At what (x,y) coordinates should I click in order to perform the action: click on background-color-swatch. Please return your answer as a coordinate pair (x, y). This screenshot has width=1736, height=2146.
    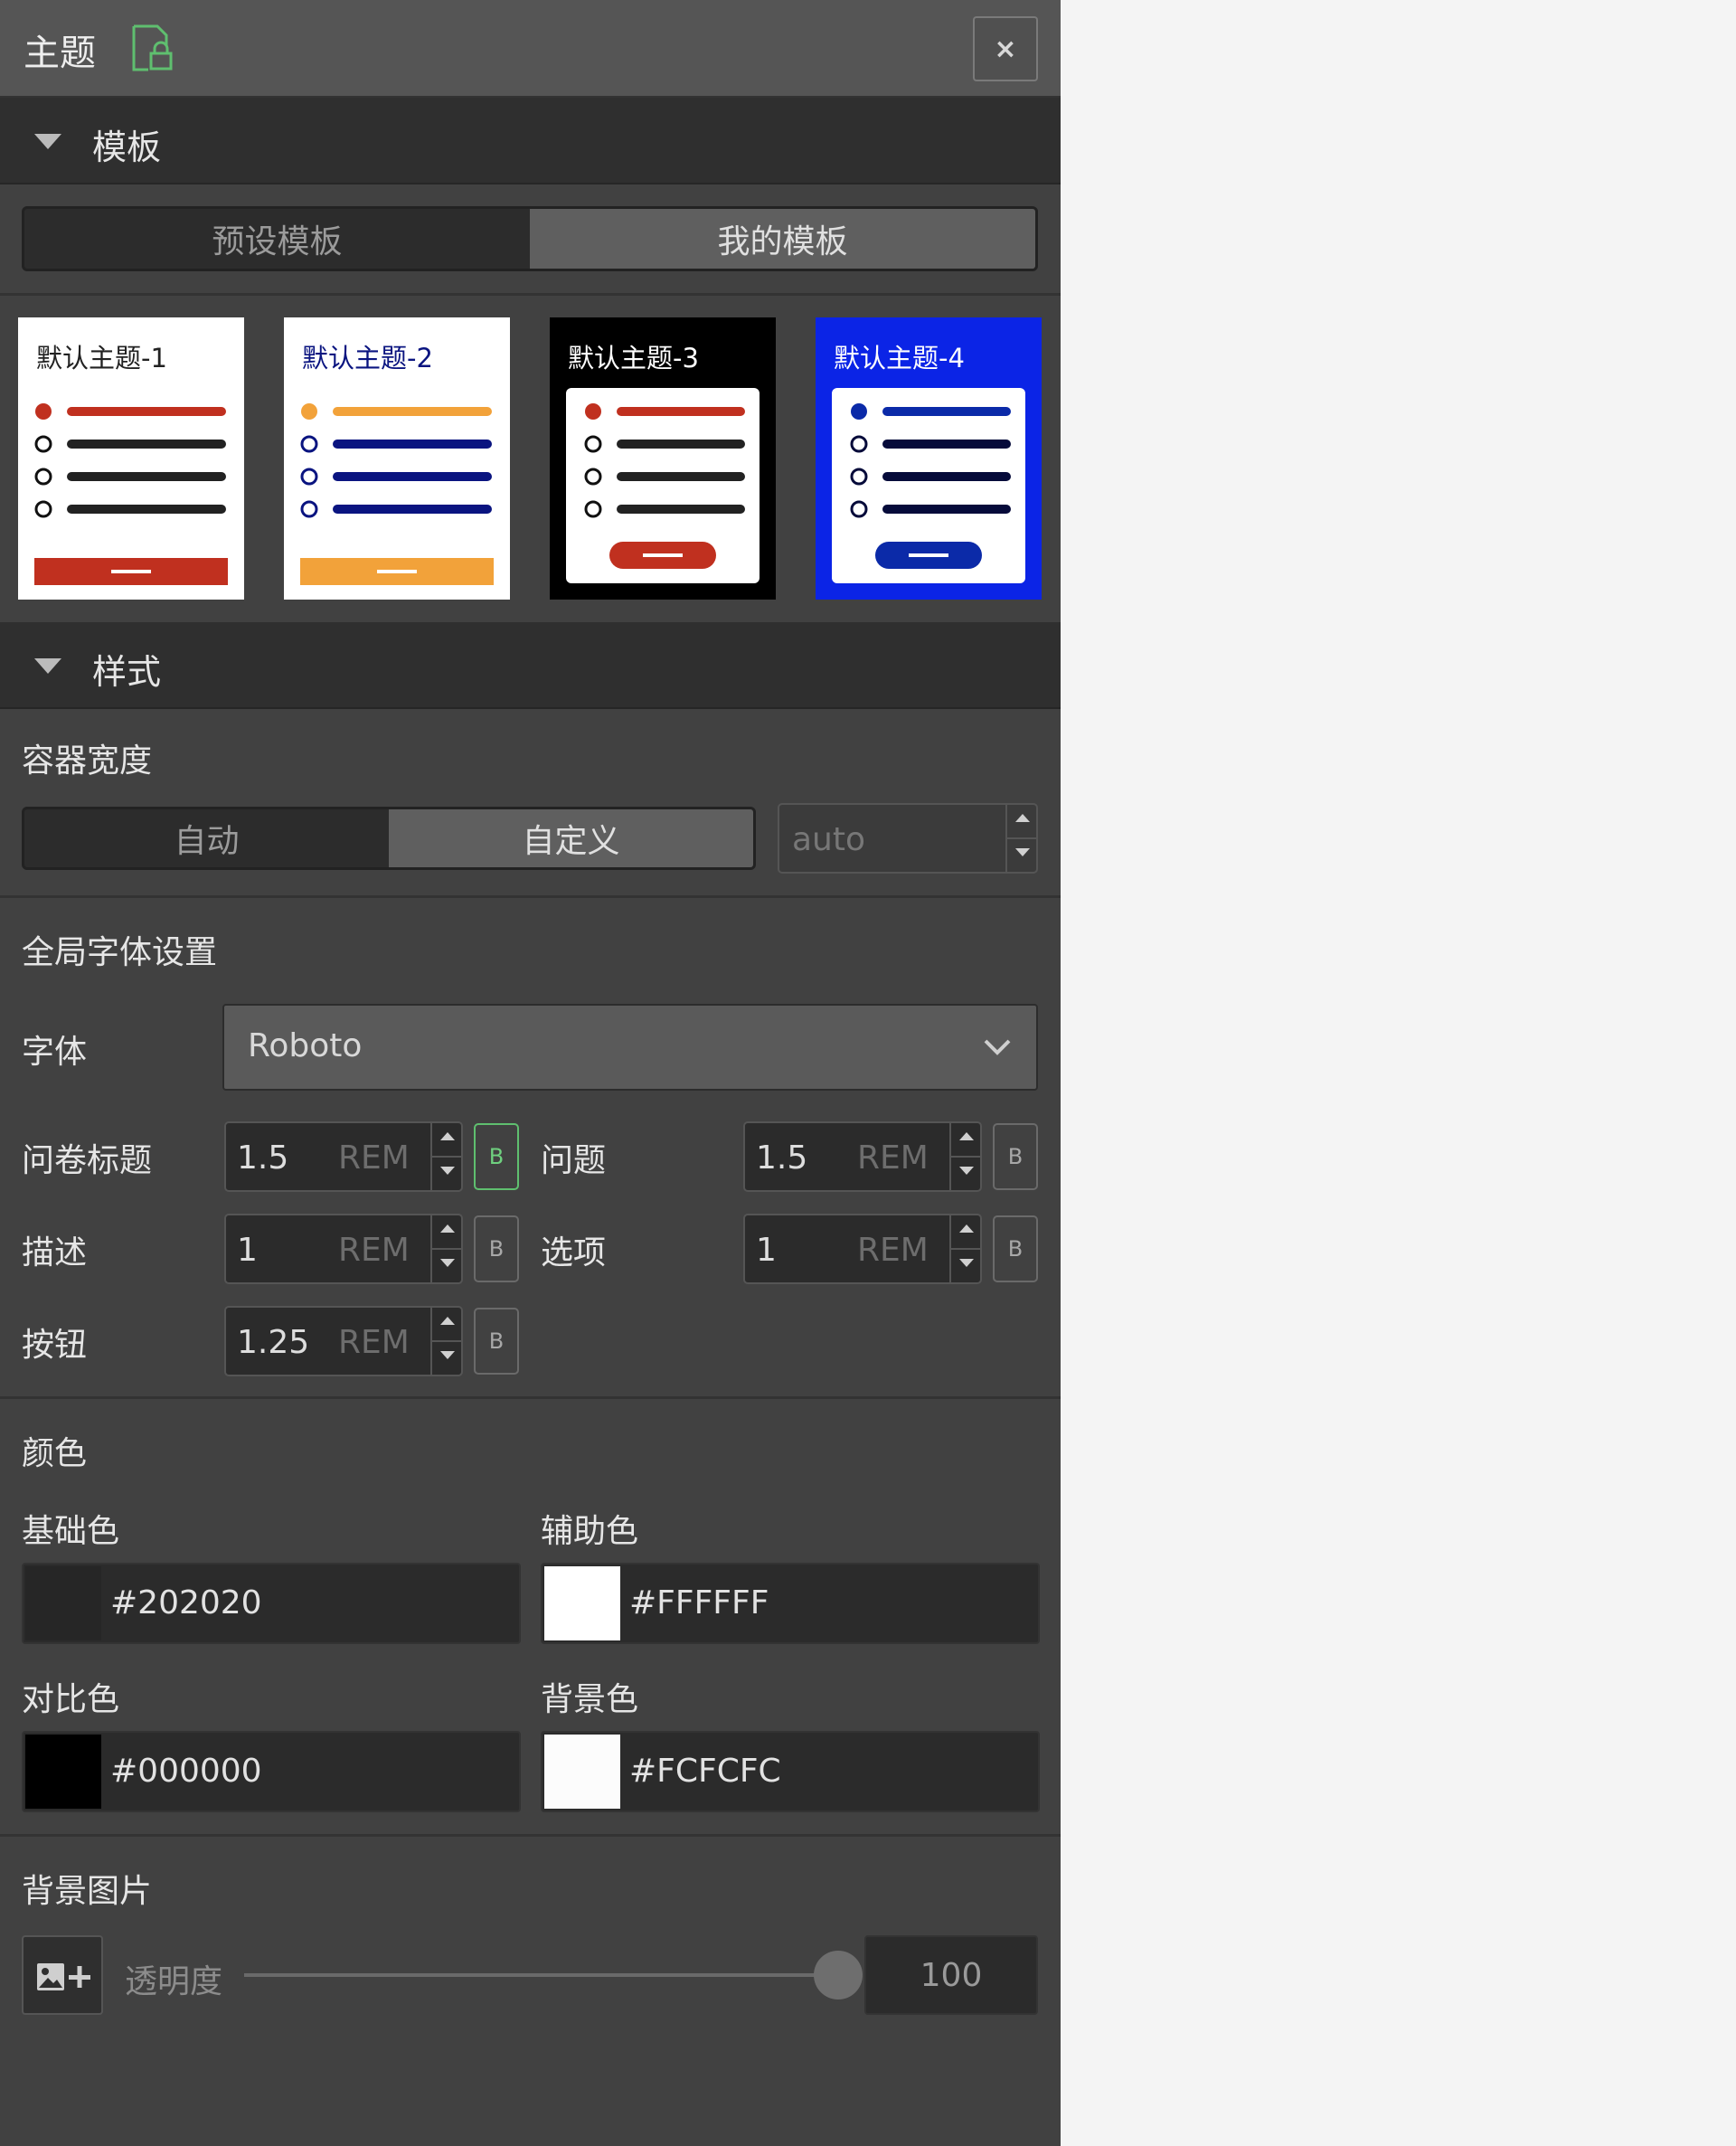
    Looking at the image, I should click on (582, 1772).